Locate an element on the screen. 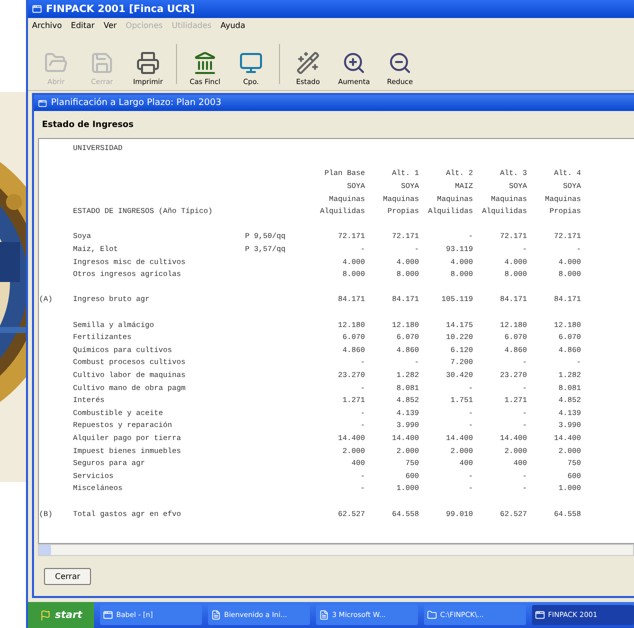 The width and height of the screenshot is (634, 628). menu-item: Editar is located at coordinates (82, 25).